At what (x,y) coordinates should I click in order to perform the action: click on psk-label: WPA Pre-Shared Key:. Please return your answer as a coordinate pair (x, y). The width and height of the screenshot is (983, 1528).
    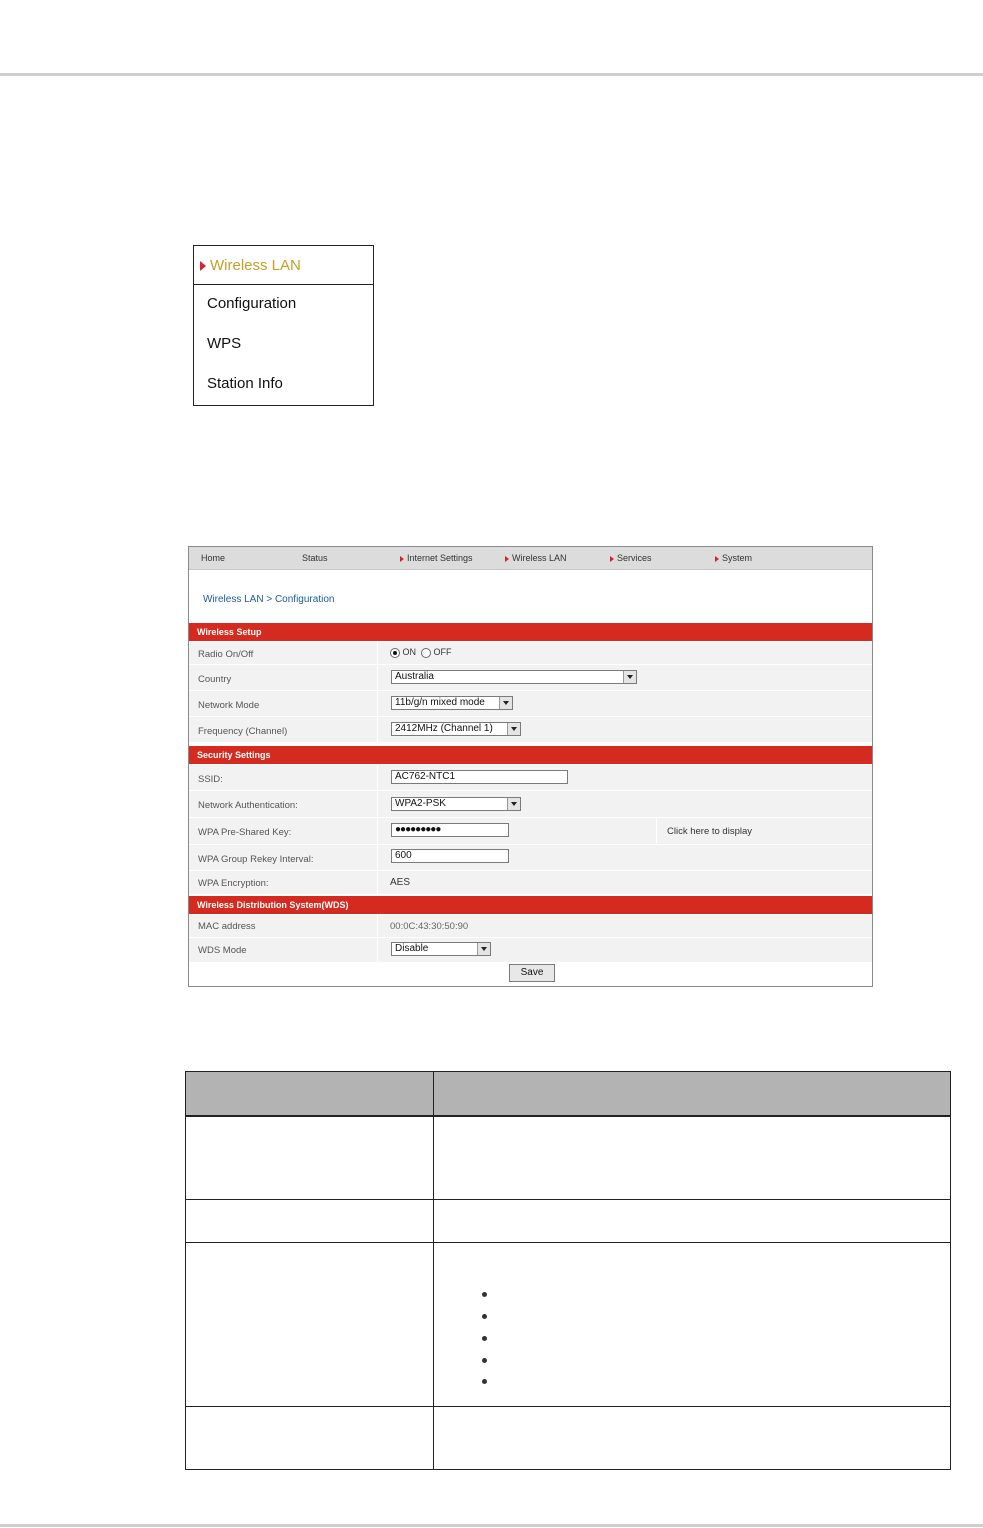
    Looking at the image, I should click on (245, 832).